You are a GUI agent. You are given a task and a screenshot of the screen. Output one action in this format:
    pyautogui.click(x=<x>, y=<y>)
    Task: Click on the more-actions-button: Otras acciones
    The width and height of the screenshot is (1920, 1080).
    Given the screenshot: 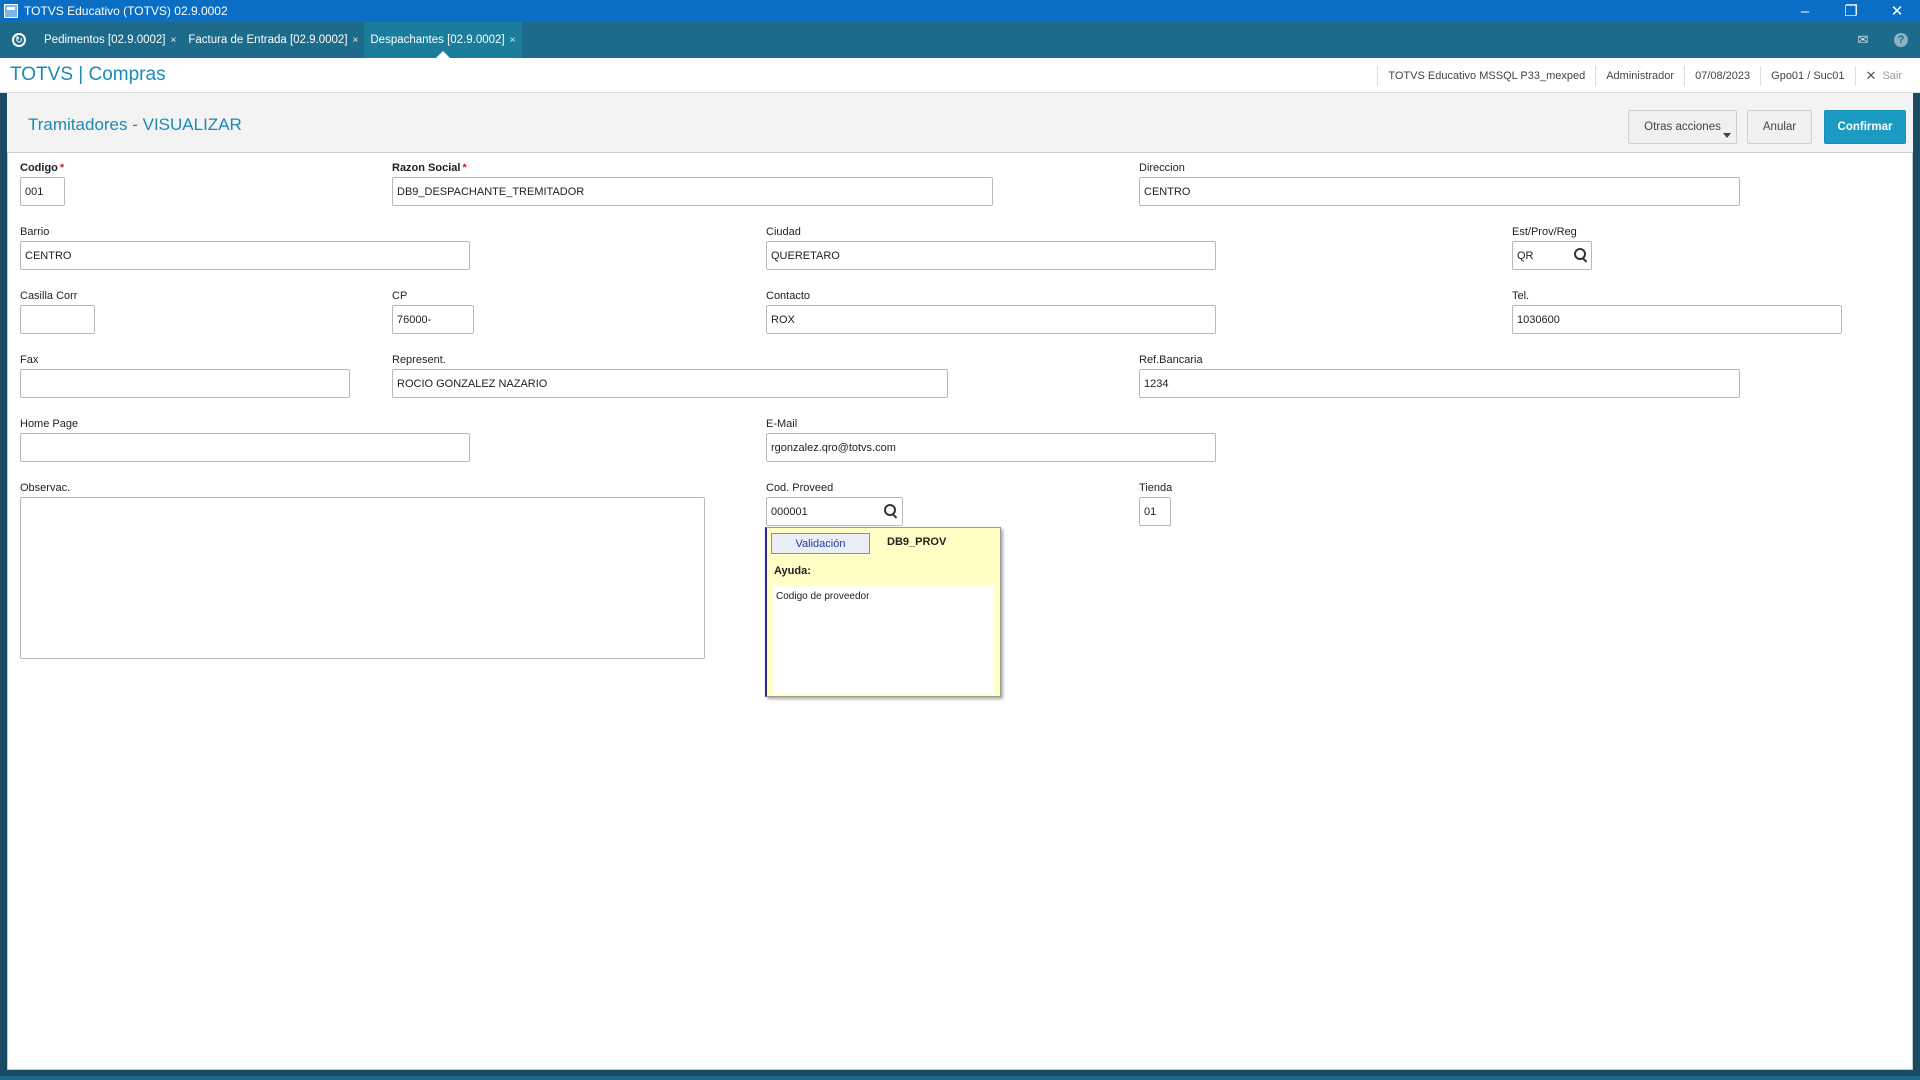 What is the action you would take?
    pyautogui.click(x=1682, y=127)
    